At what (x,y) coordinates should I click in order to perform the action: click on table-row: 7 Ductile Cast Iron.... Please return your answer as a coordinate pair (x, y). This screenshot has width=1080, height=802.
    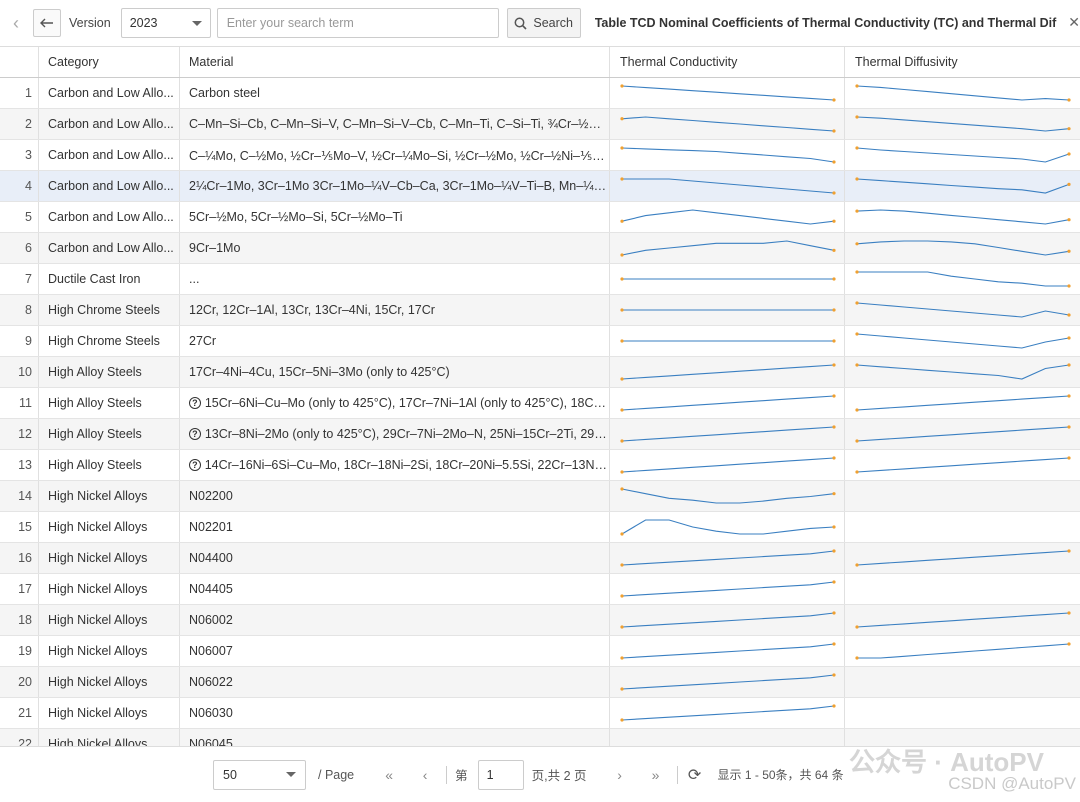
    Looking at the image, I should click on (540, 279).